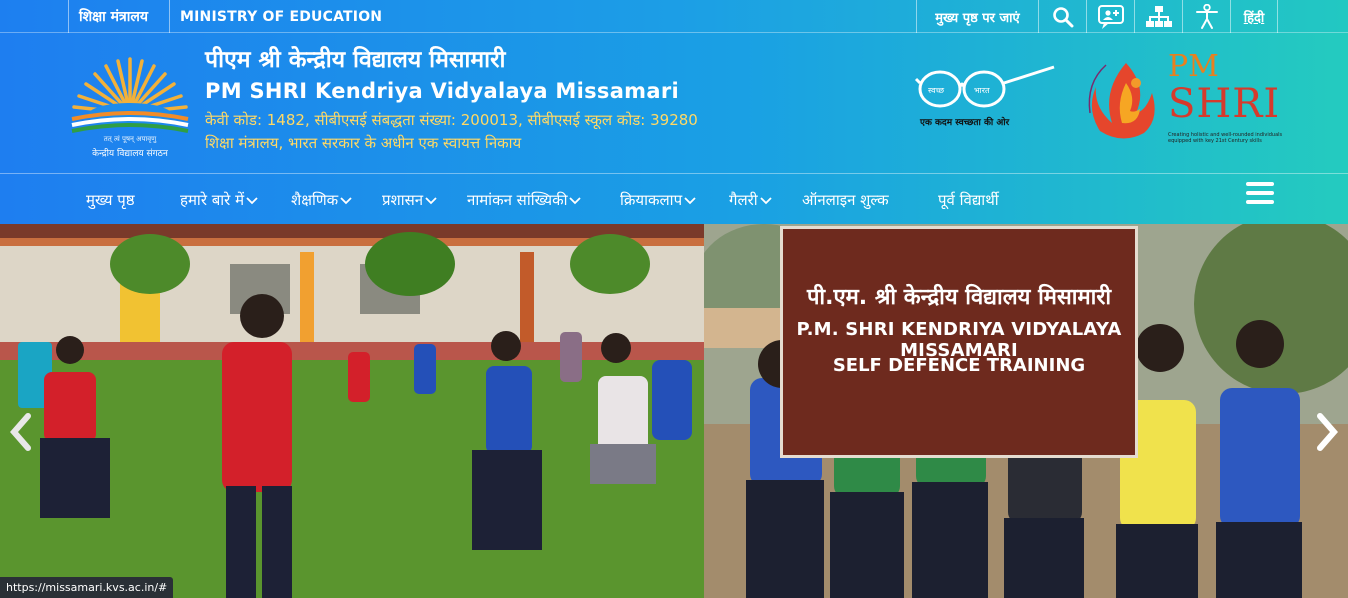 This screenshot has width=1348, height=598. I want to click on kvs-logo-label: केन्द्रीय विद्यालय संगठन, so click(130, 154).